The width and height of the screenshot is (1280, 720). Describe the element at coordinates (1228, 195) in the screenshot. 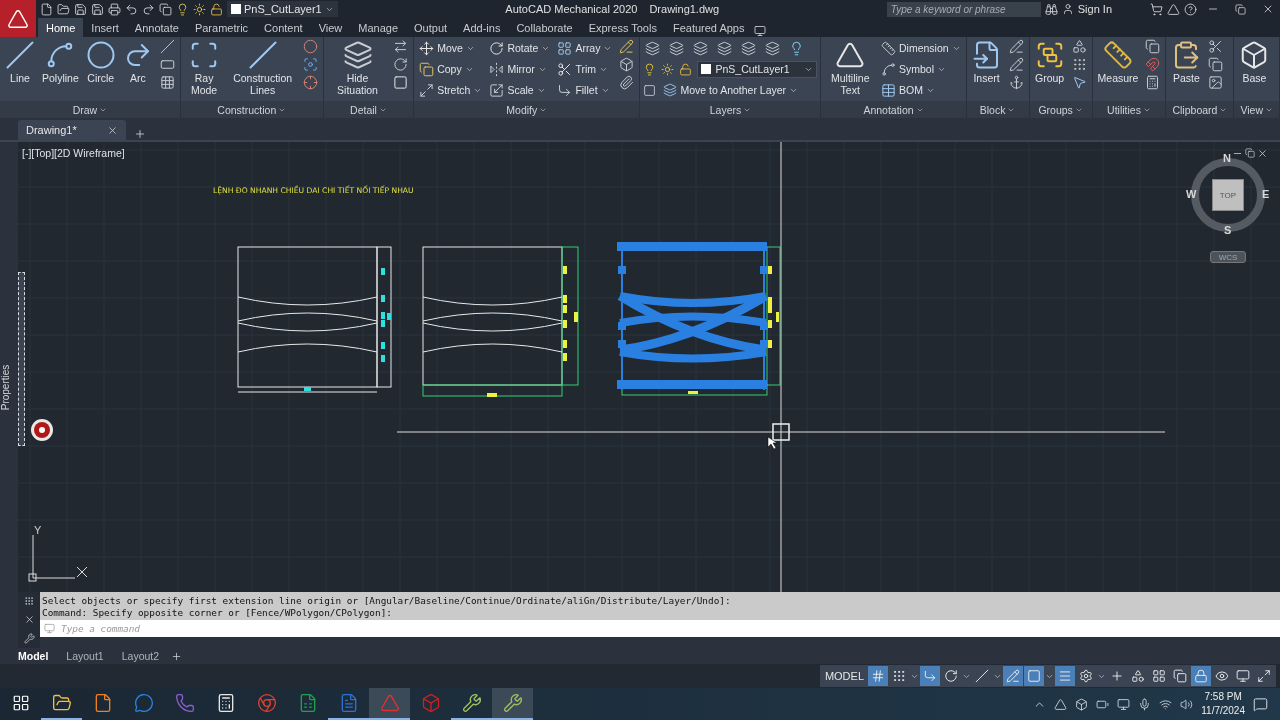

I see `viewcube-face: TOP` at that location.